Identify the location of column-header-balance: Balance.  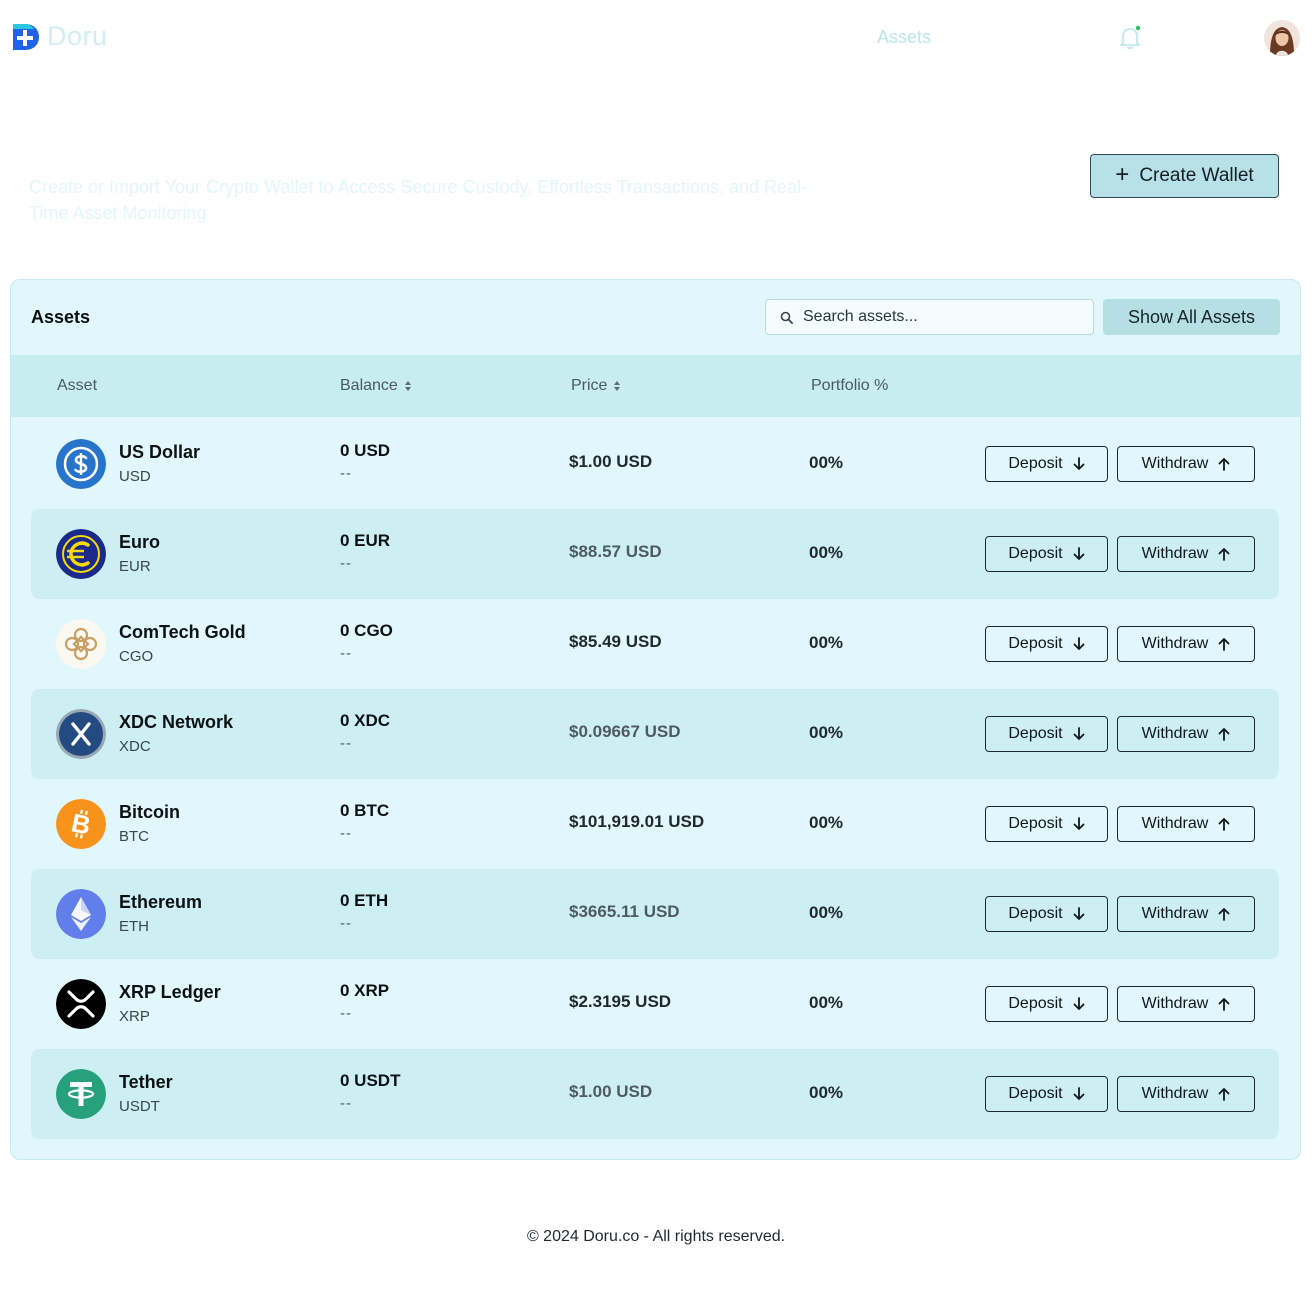
(376, 386).